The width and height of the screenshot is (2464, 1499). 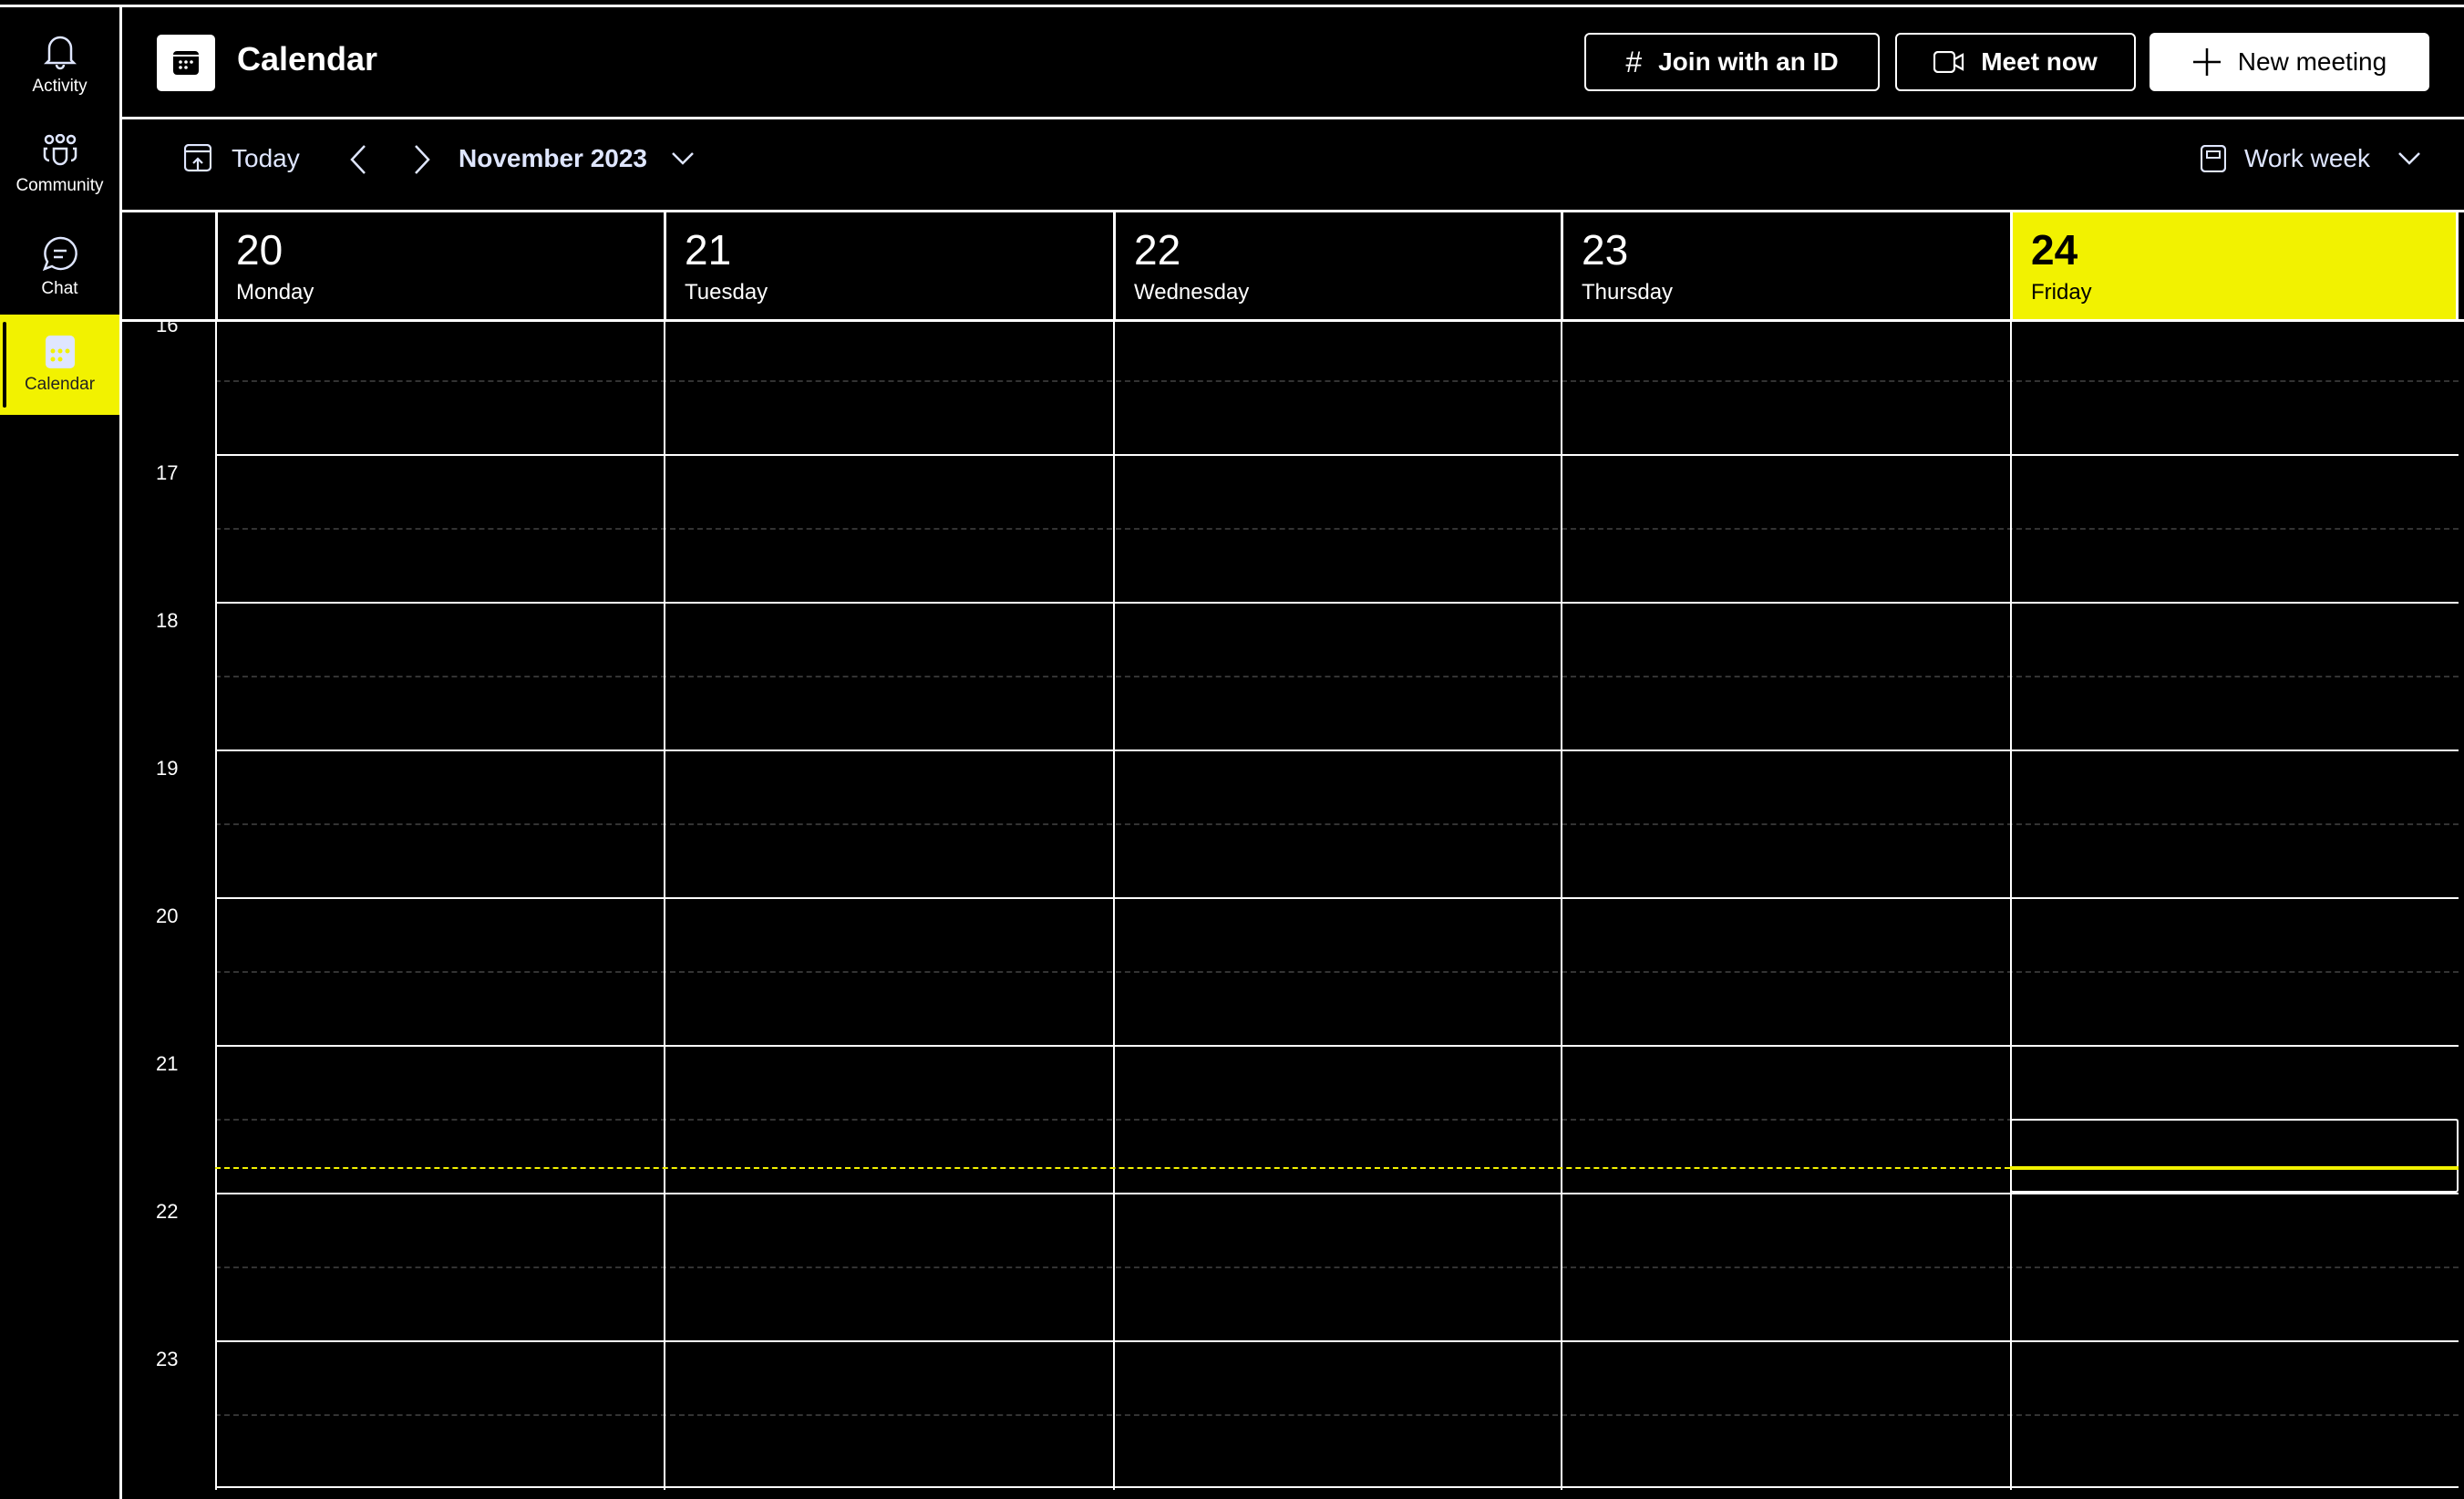 I want to click on day-header-thursday: 23 Thursday, so click(x=1786, y=266).